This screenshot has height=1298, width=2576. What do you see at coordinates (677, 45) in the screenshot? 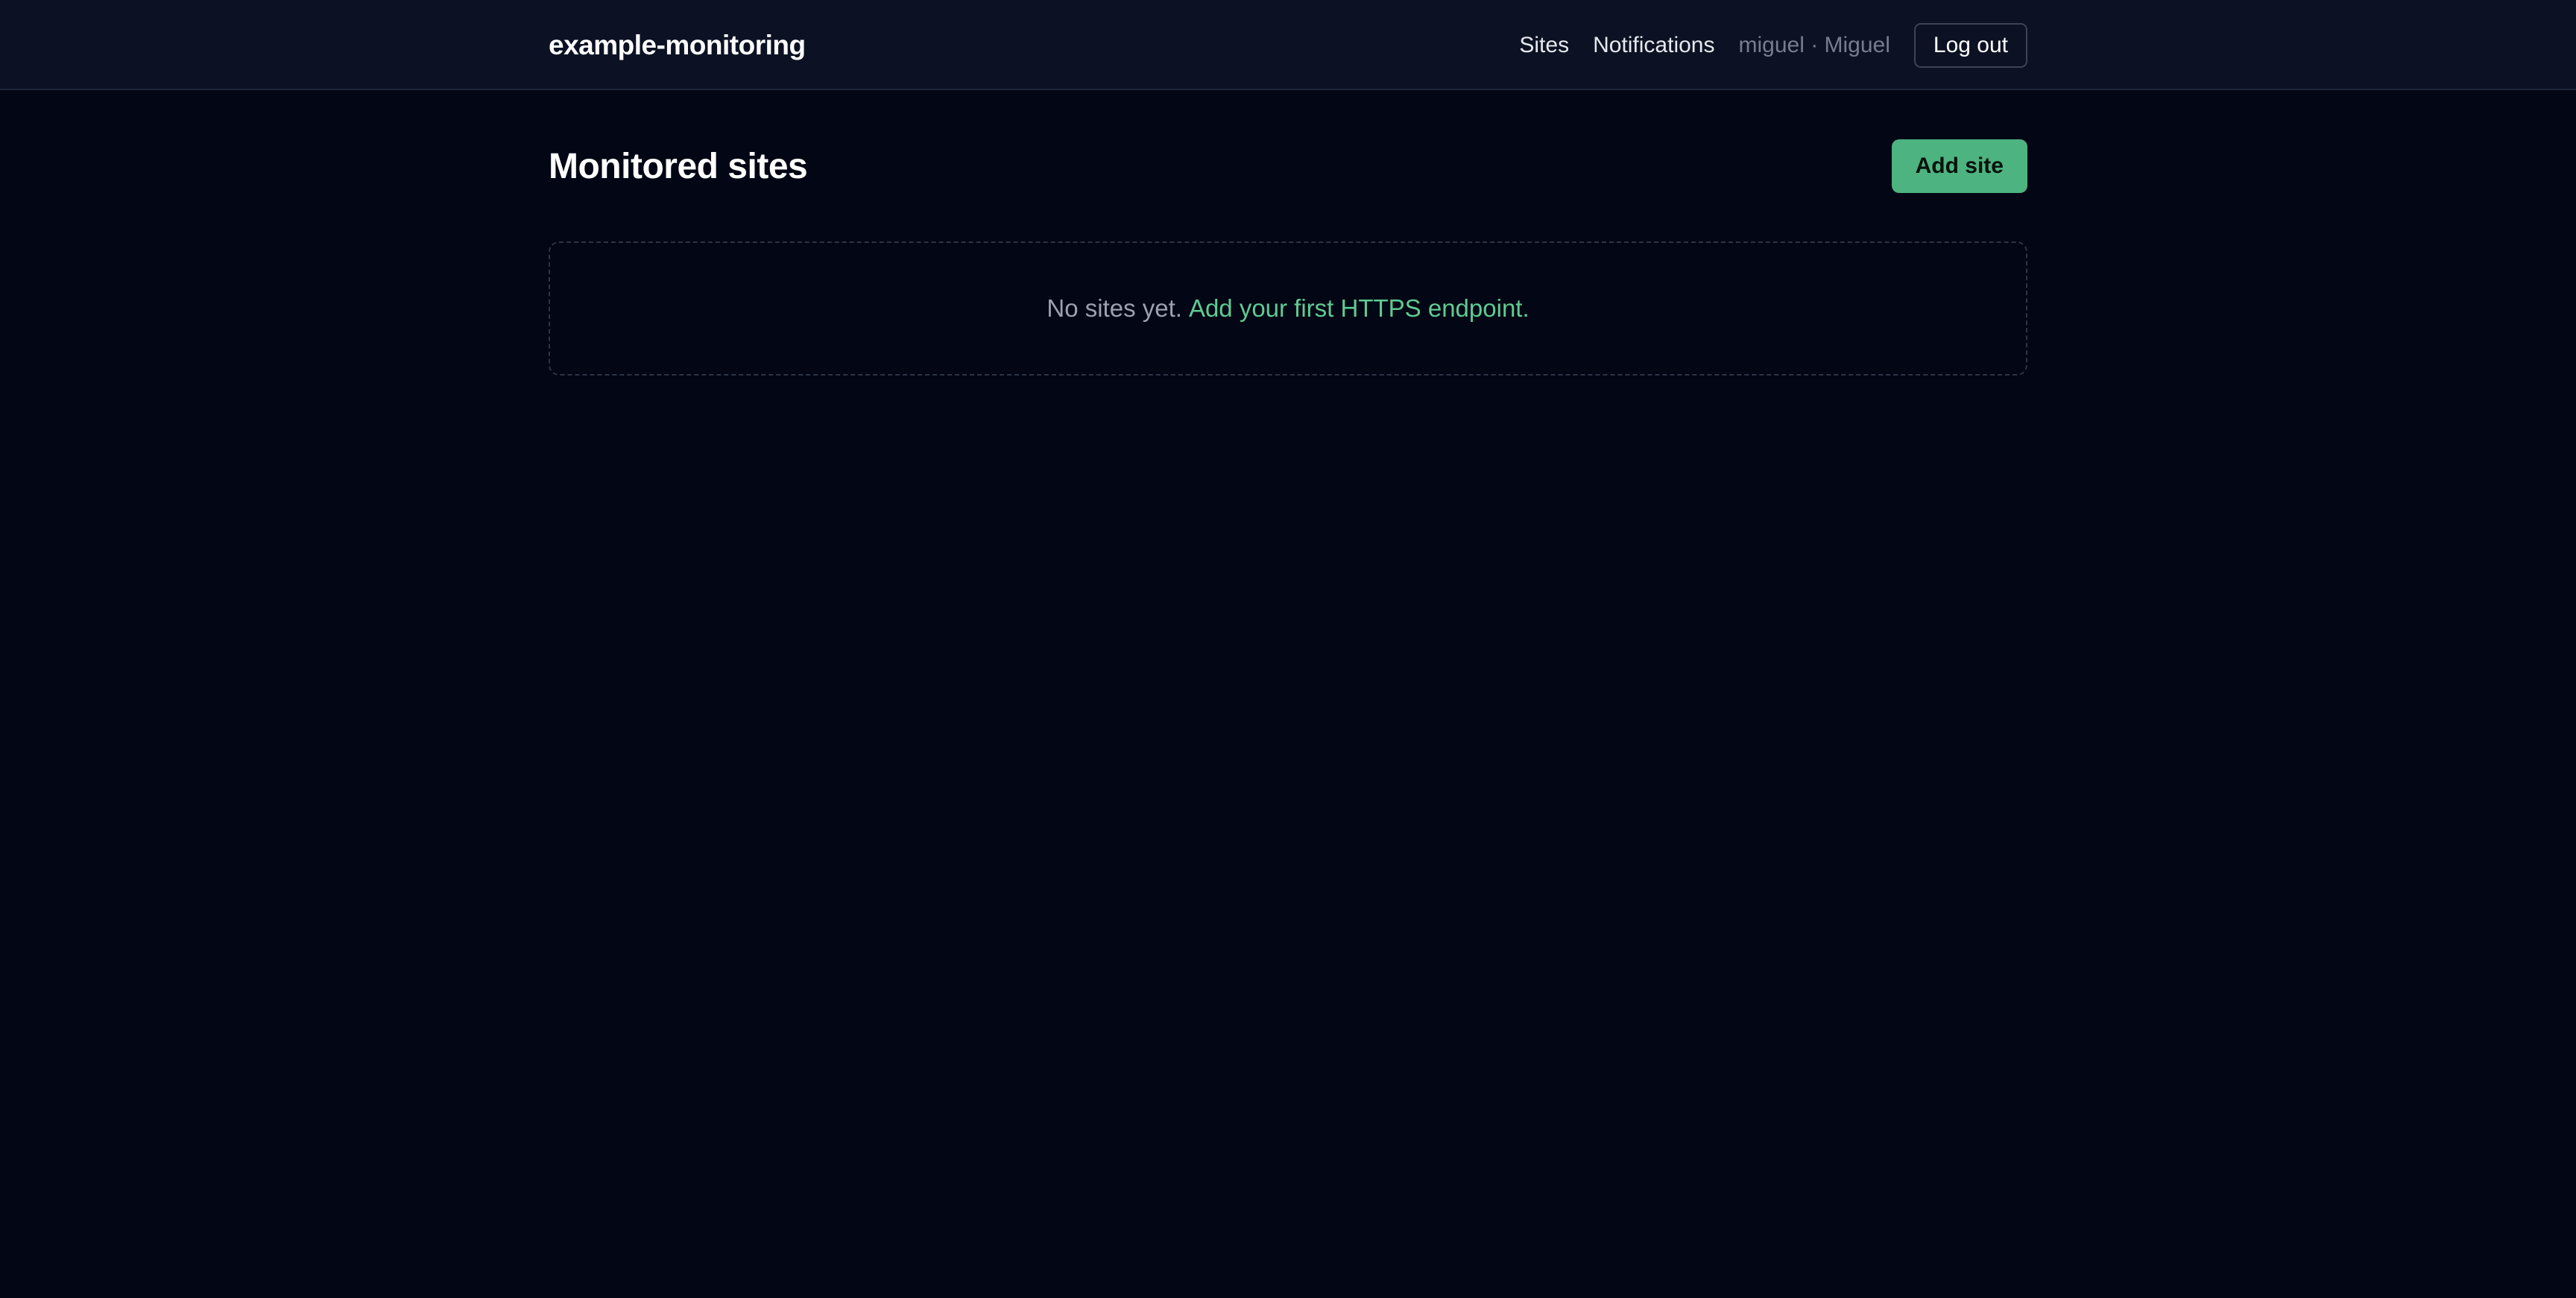
I see `brand-logo-text: example-monitoring` at bounding box center [677, 45].